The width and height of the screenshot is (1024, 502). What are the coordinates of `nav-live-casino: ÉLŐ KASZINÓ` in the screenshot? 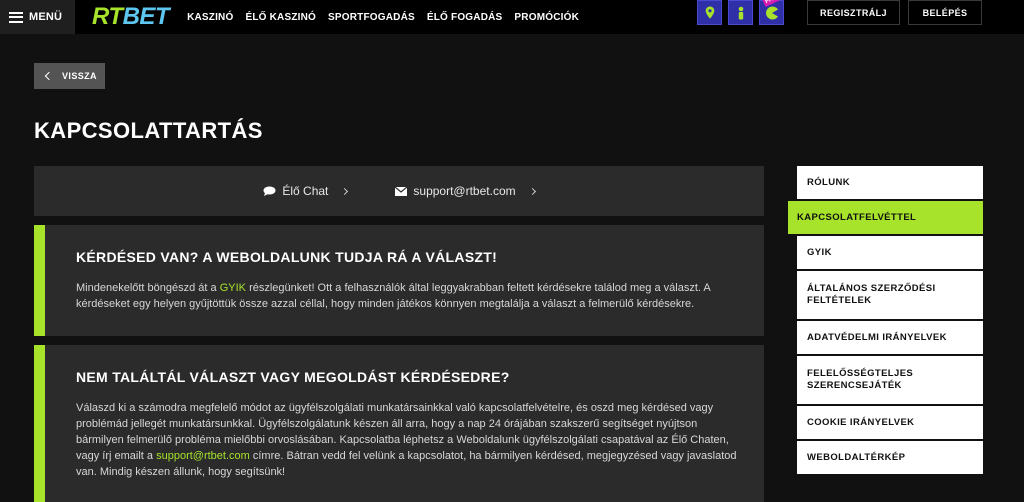 It's located at (280, 17).